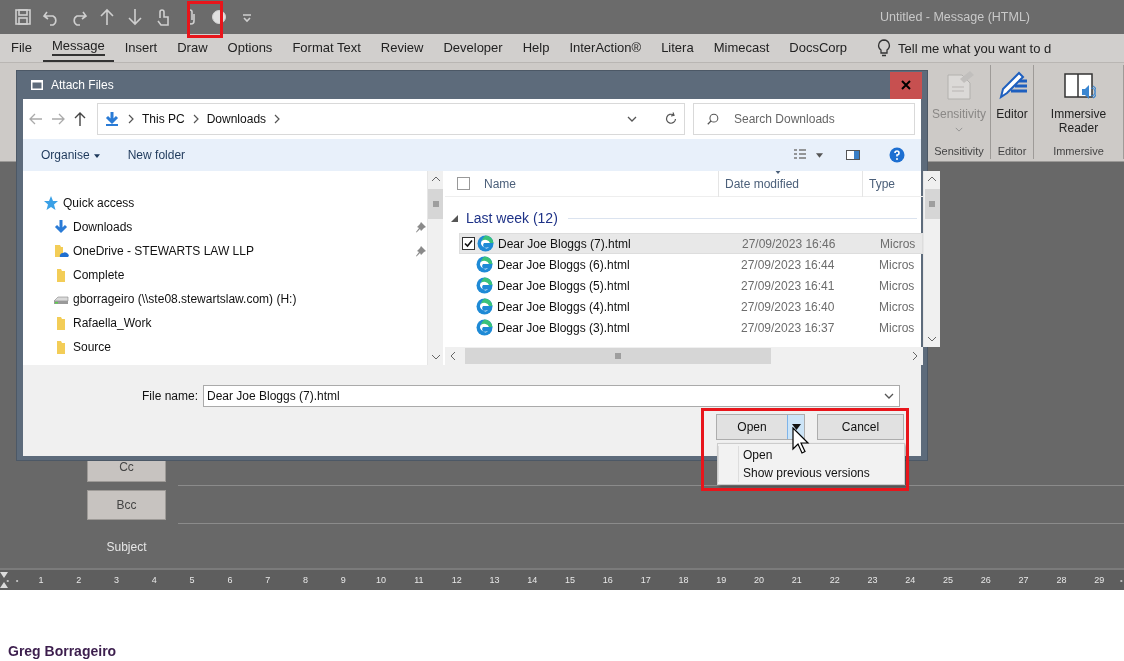 The height and width of the screenshot is (661, 1124). What do you see at coordinates (975, 48) in the screenshot?
I see `tell-me-search: Tell me what you want to d` at bounding box center [975, 48].